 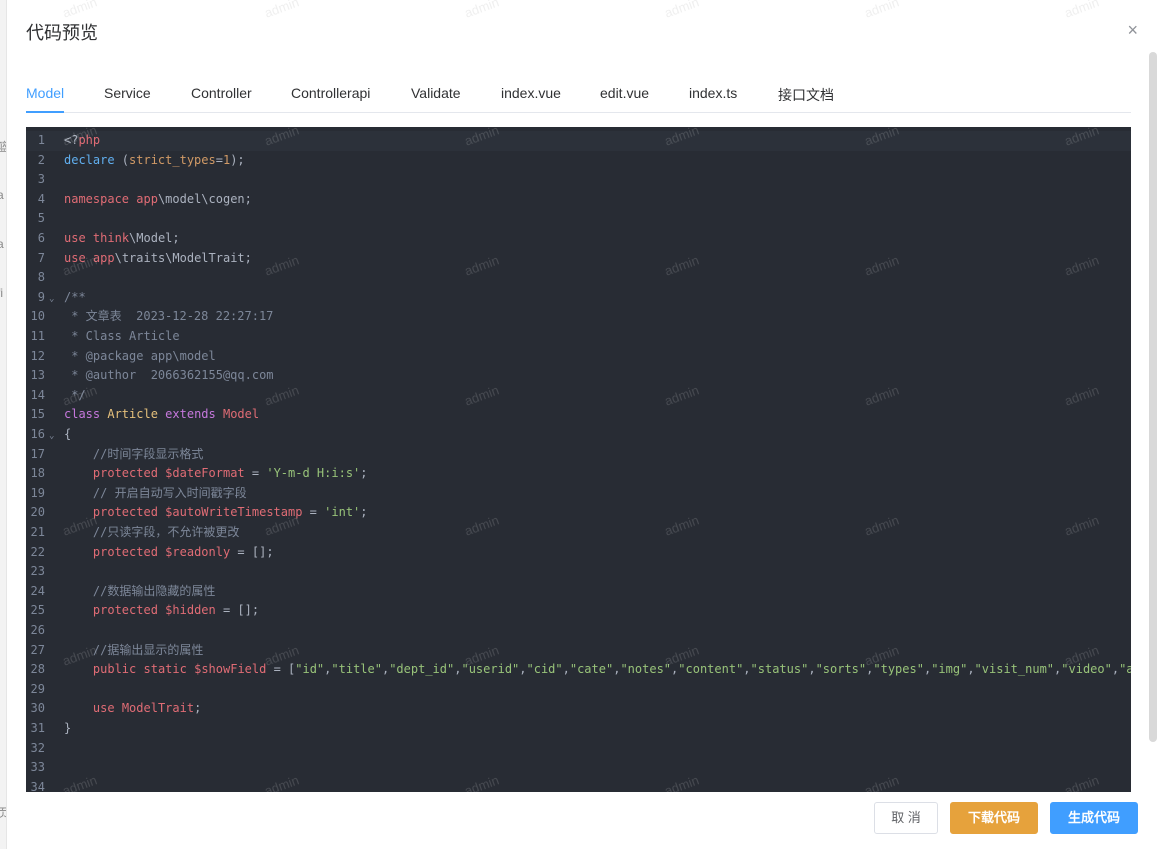 I want to click on scrollbar, so click(x=1153, y=397).